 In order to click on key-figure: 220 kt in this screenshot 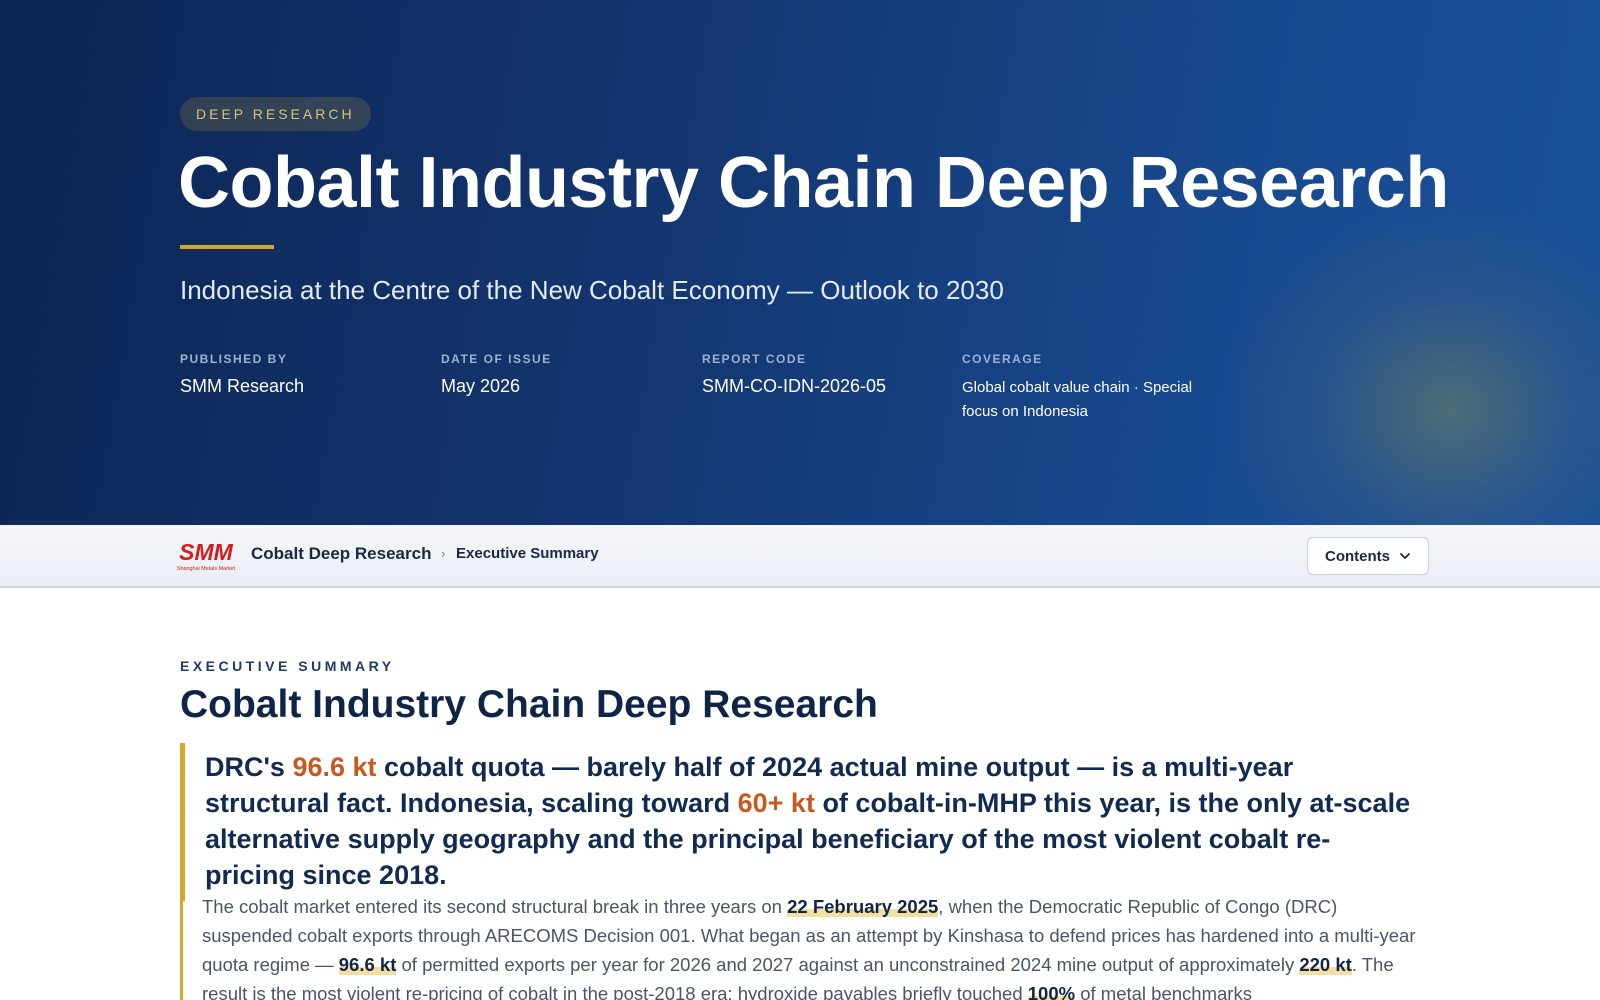, I will do `click(1325, 964)`.